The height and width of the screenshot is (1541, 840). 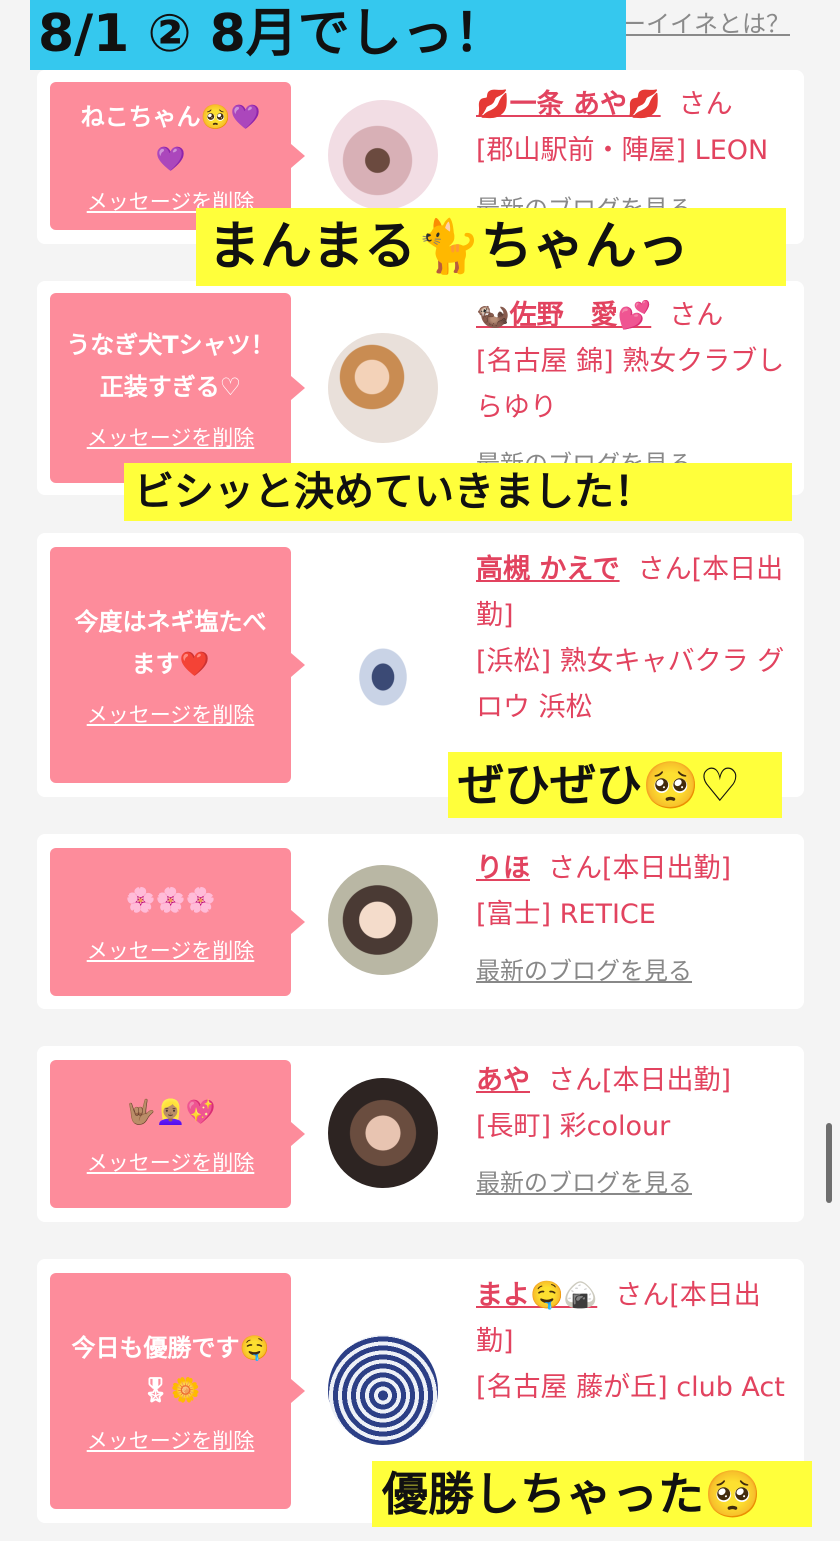 What do you see at coordinates (636, 1342) in the screenshot?
I see `profile-info: まよ🤤🍙 さん[本日出勤] [名古屋 藤が丘] club Act` at bounding box center [636, 1342].